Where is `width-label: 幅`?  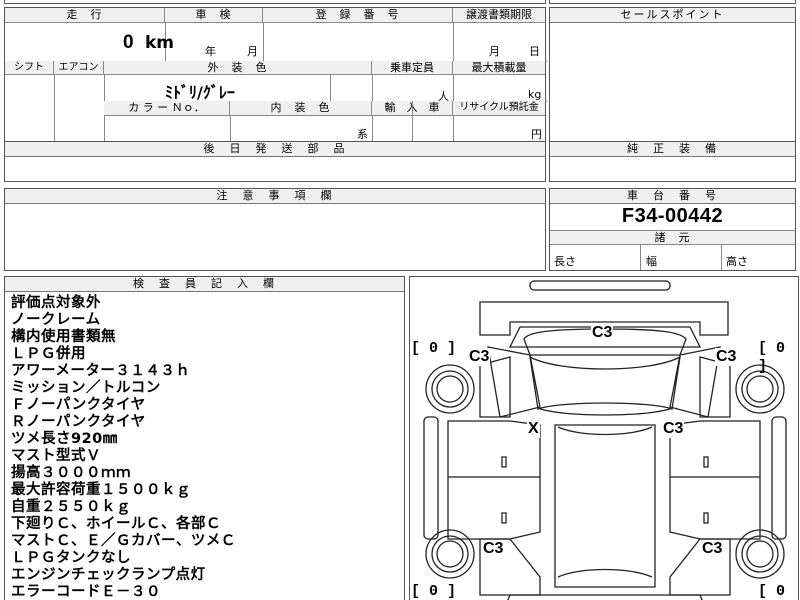
width-label: 幅 is located at coordinates (651, 261).